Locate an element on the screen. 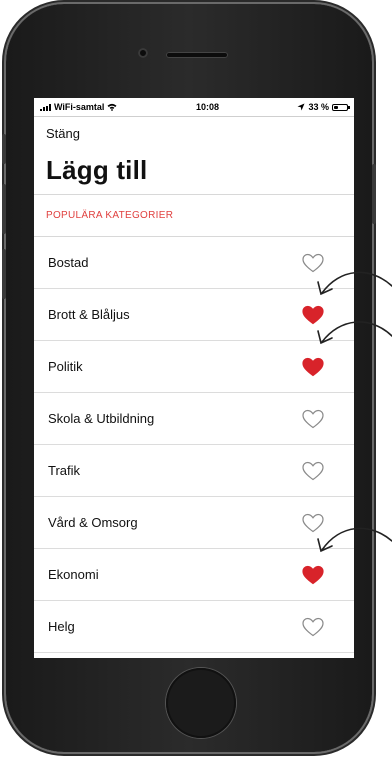 Image resolution: width=392 pixels, height=757 pixels. category-row: Skola & Utbildning is located at coordinates (194, 419).